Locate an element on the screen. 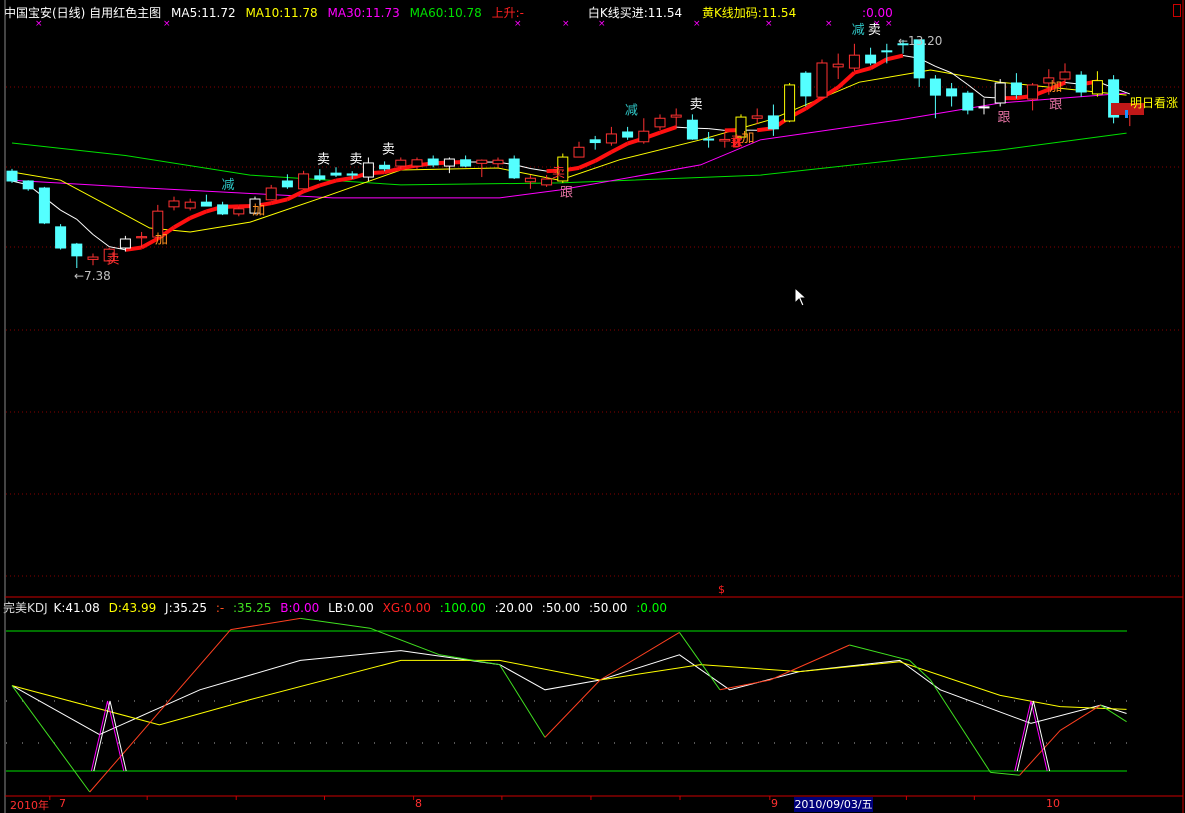 The image size is (1185, 813). signal-label: B is located at coordinates (737, 144).